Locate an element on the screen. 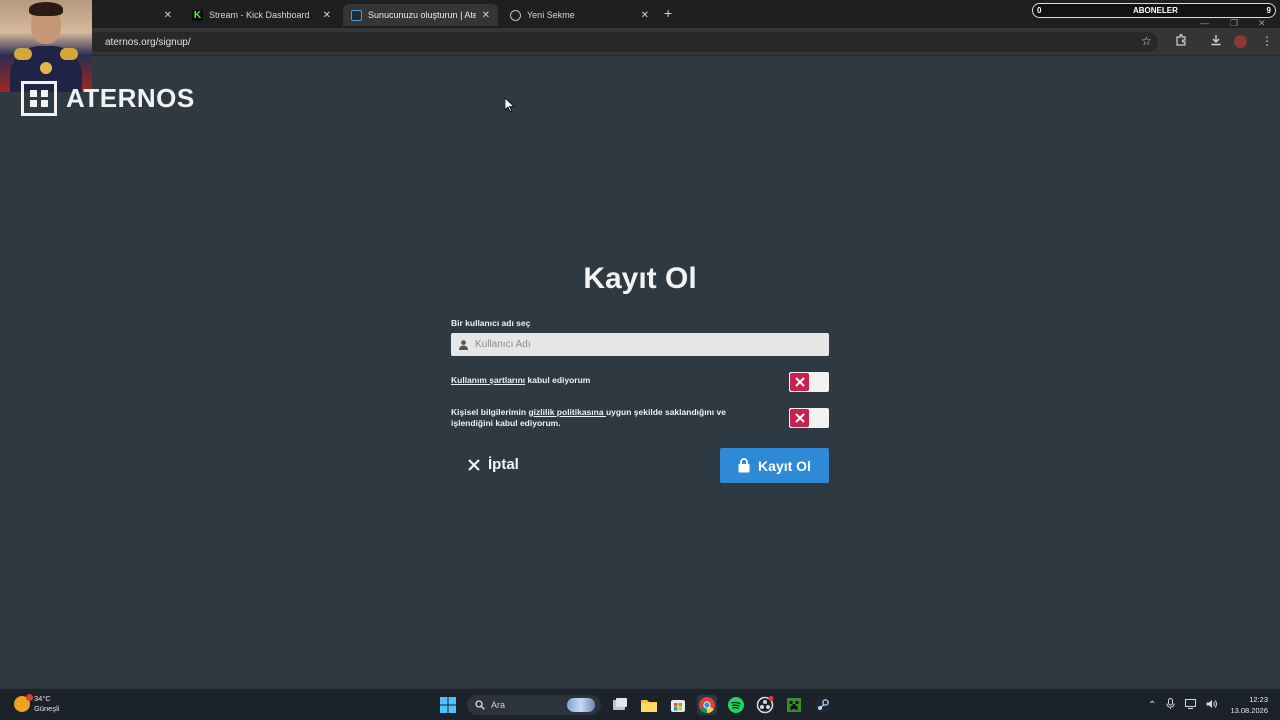 The width and height of the screenshot is (1280, 720). subscriber-label: ABONELER is located at coordinates (1155, 10).